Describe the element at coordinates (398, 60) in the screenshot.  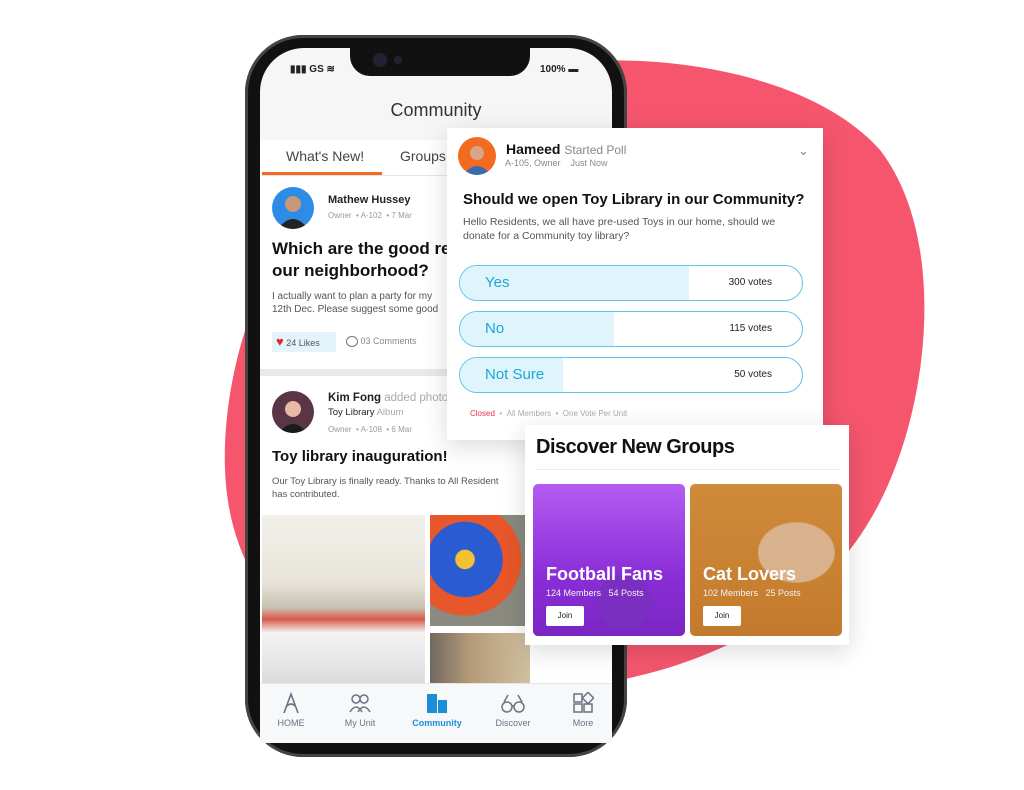
I see `sensor-icon` at that location.